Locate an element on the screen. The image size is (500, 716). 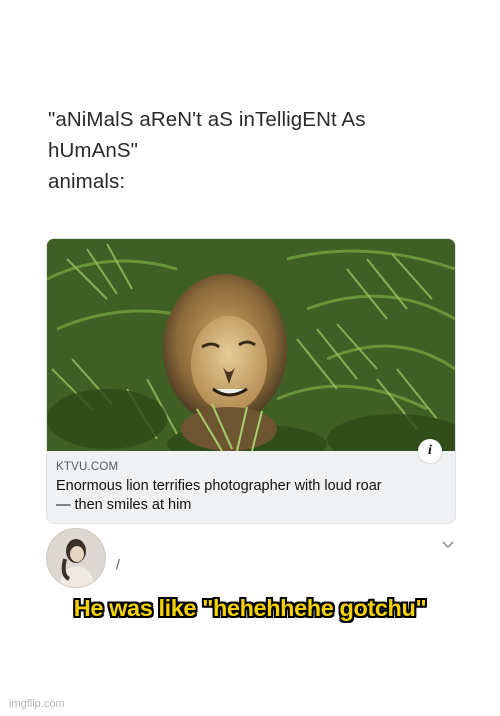
post-text-line-1: "aNiMalS aReN't aS inTelligENt As is located at coordinates (207, 119).